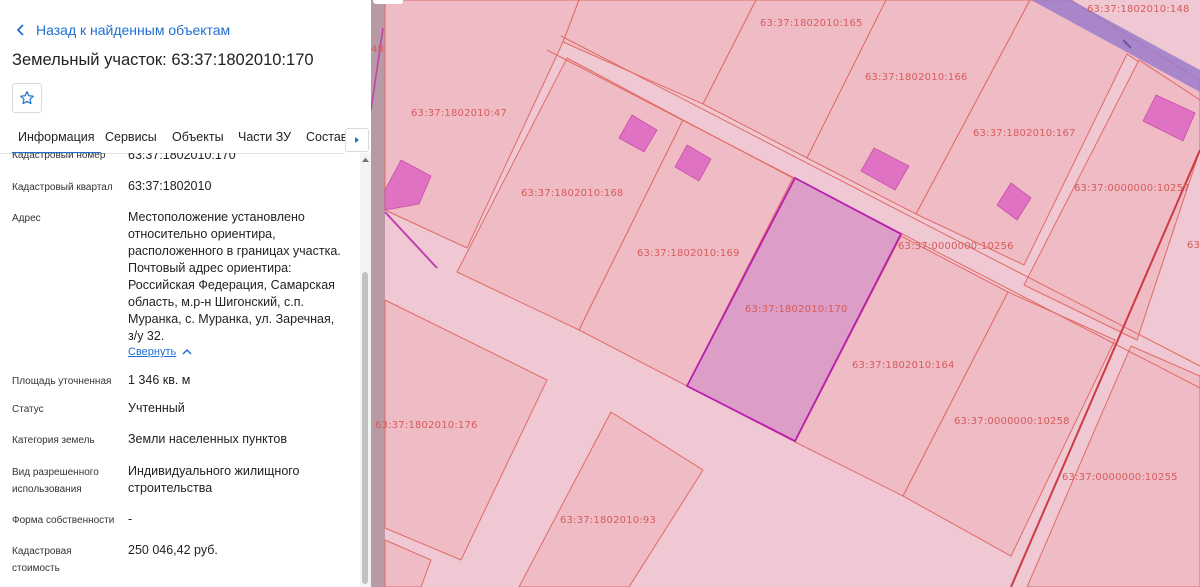 Image resolution: width=1200 pixels, height=587 pixels. Describe the element at coordinates (210, 268) in the screenshot. I see `address-line: Почтовый адрес ориентира:` at that location.